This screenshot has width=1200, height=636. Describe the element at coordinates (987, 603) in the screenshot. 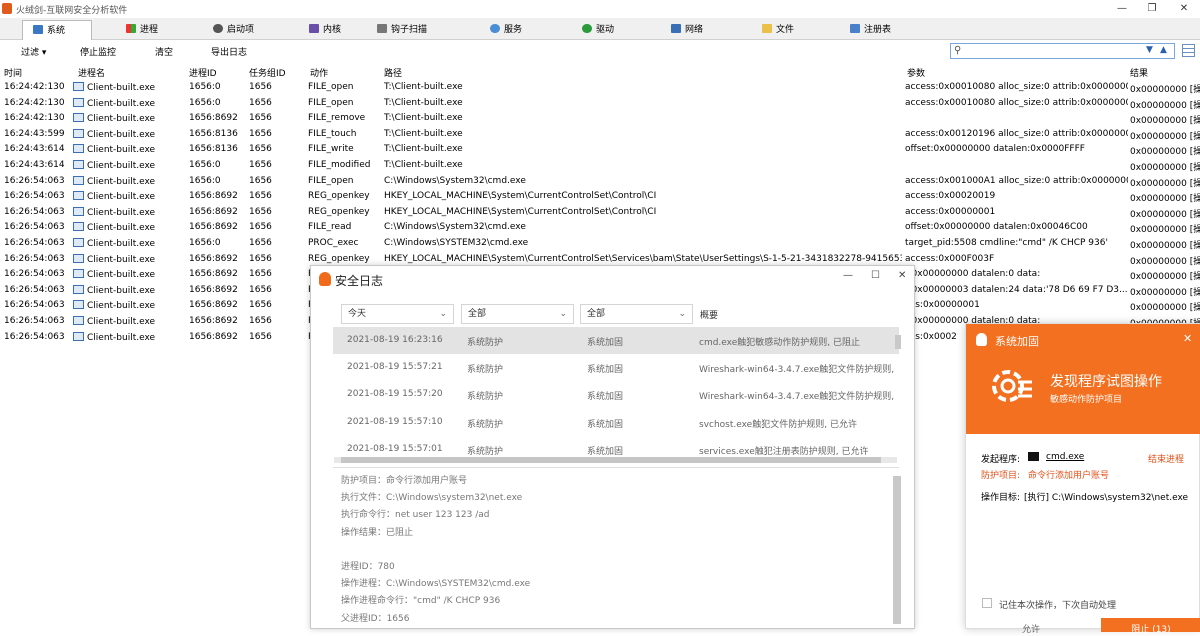

I see `remember-checkbox` at that location.